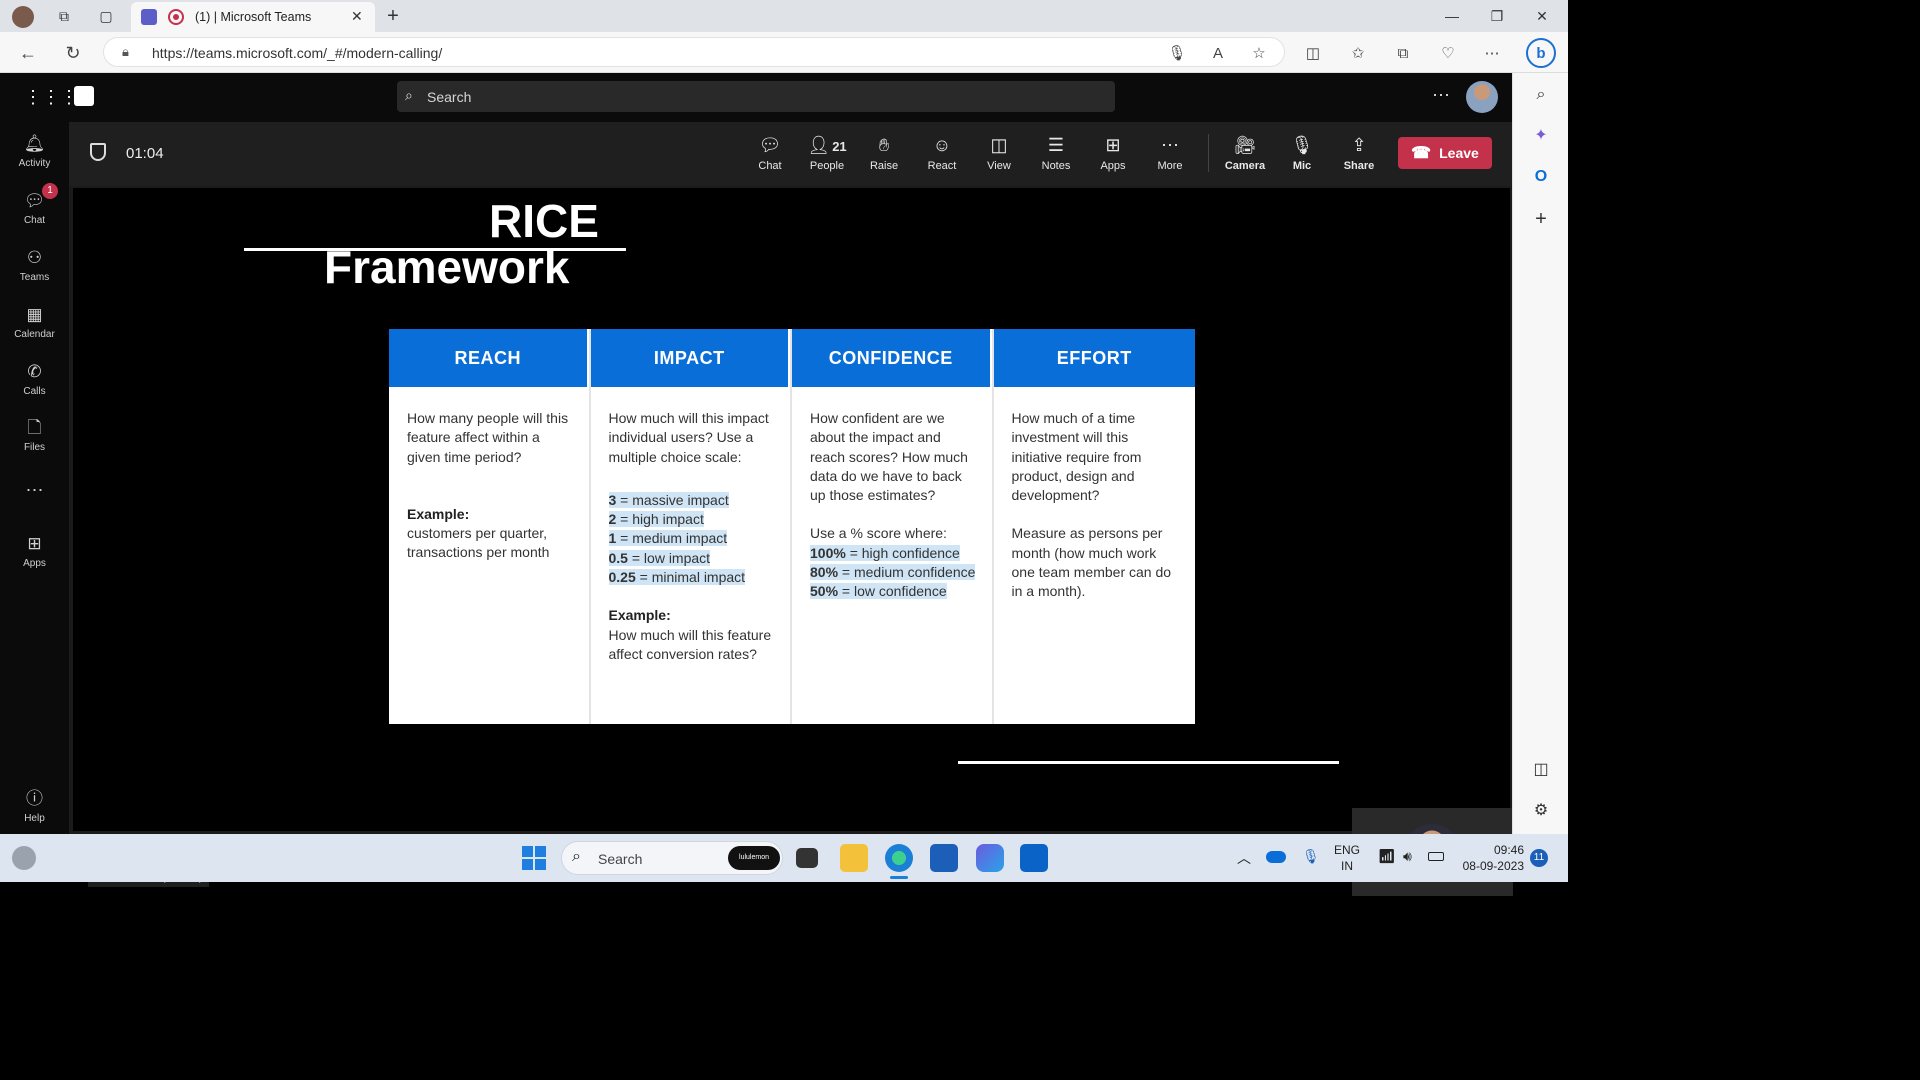  I want to click on edge-browser-icon, so click(899, 858).